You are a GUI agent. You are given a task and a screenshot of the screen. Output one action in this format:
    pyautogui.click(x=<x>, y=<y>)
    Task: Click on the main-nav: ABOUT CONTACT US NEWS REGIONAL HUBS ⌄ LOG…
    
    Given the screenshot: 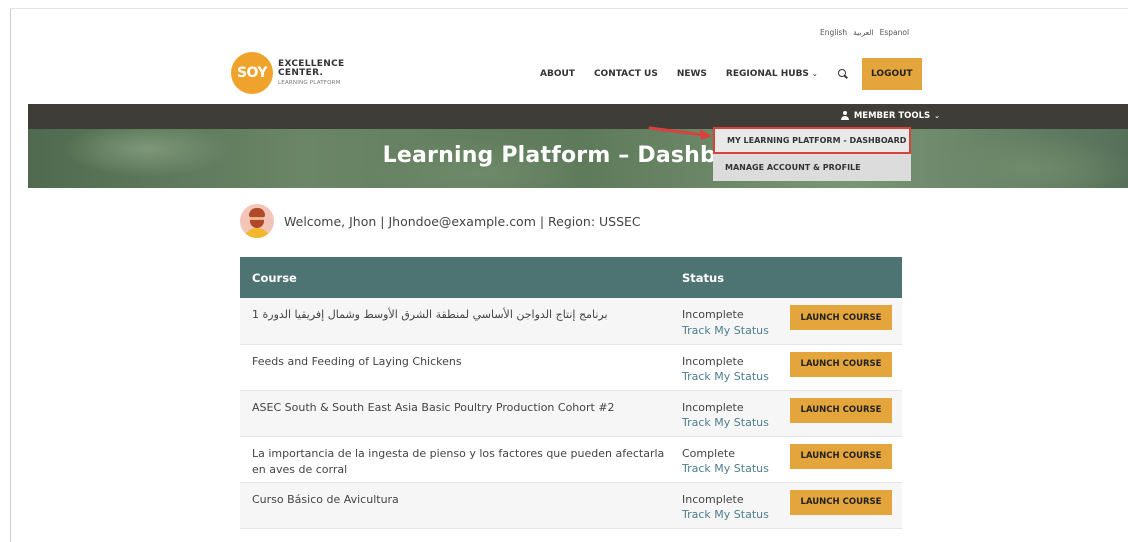 What is the action you would take?
    pyautogui.click(x=731, y=74)
    